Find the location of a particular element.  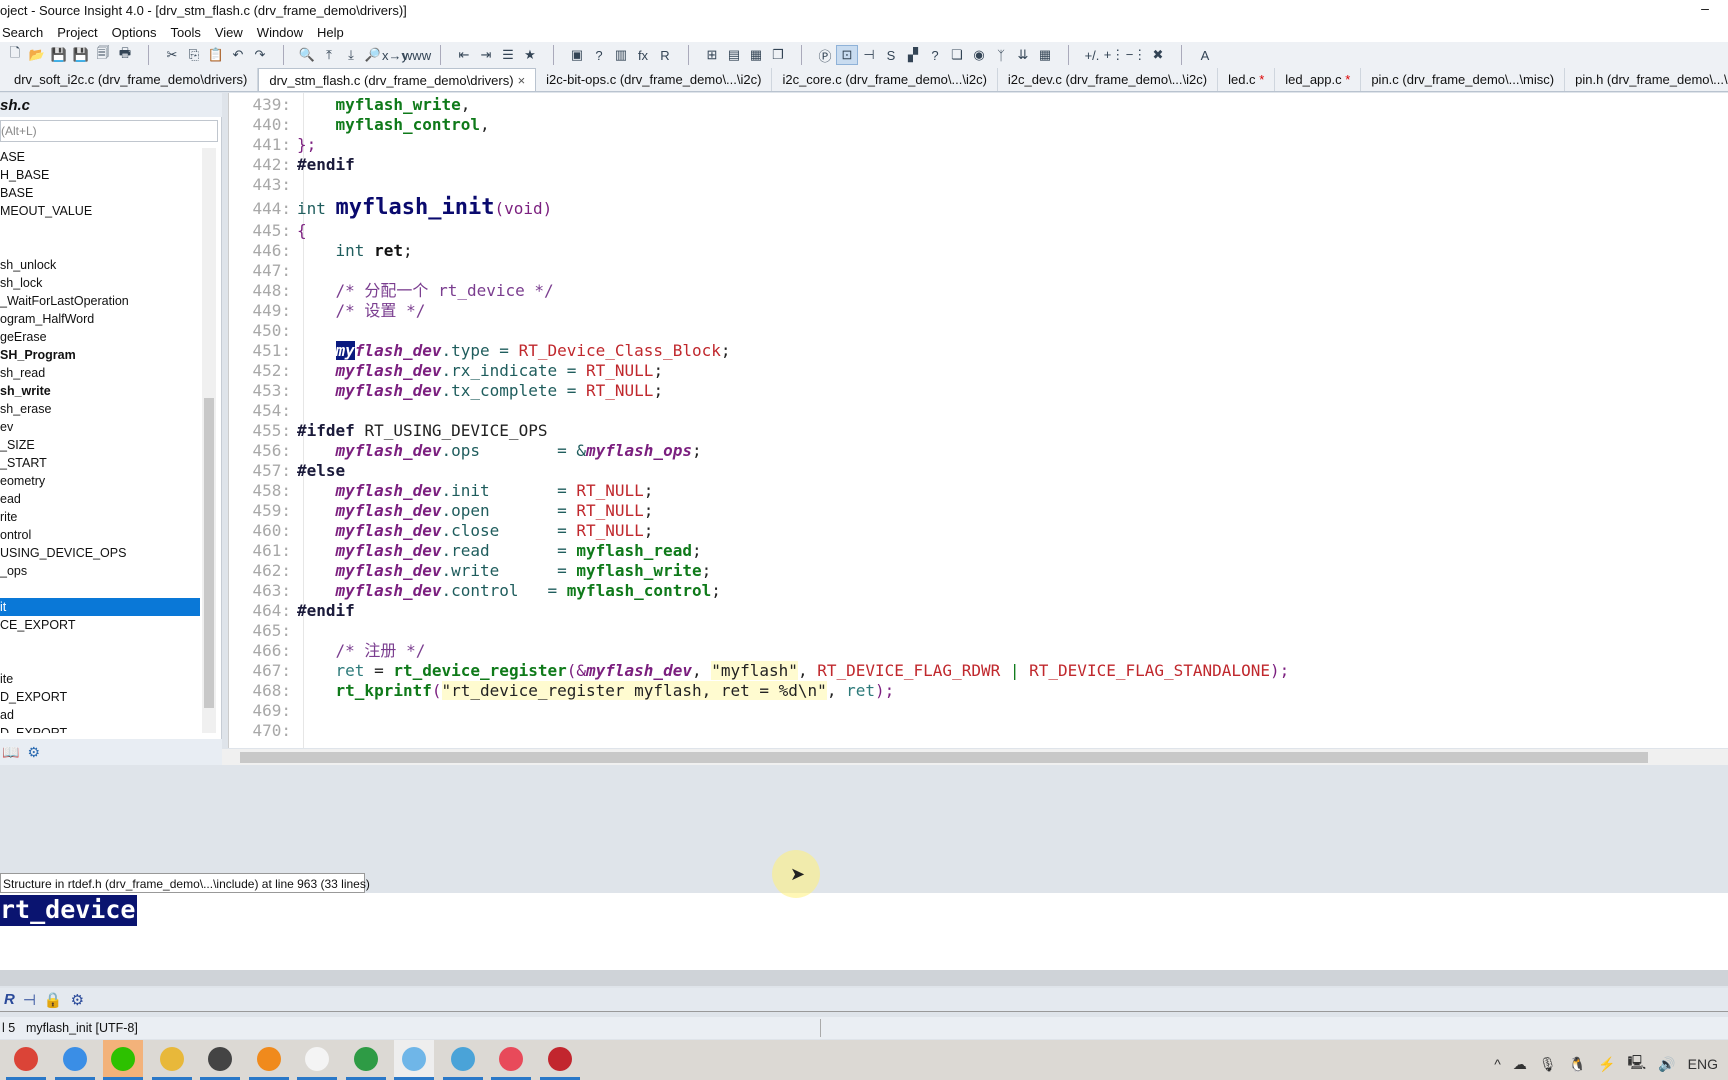

undo-icon: ↶ is located at coordinates (238, 55).